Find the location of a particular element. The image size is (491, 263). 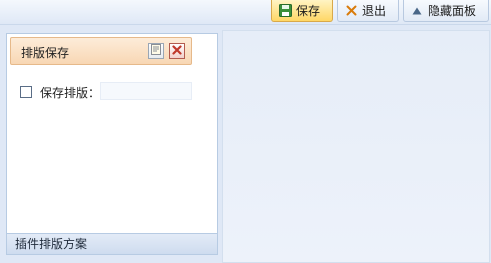

top-toolbar: 保存 退出 隐藏面板 is located at coordinates (245, 12).